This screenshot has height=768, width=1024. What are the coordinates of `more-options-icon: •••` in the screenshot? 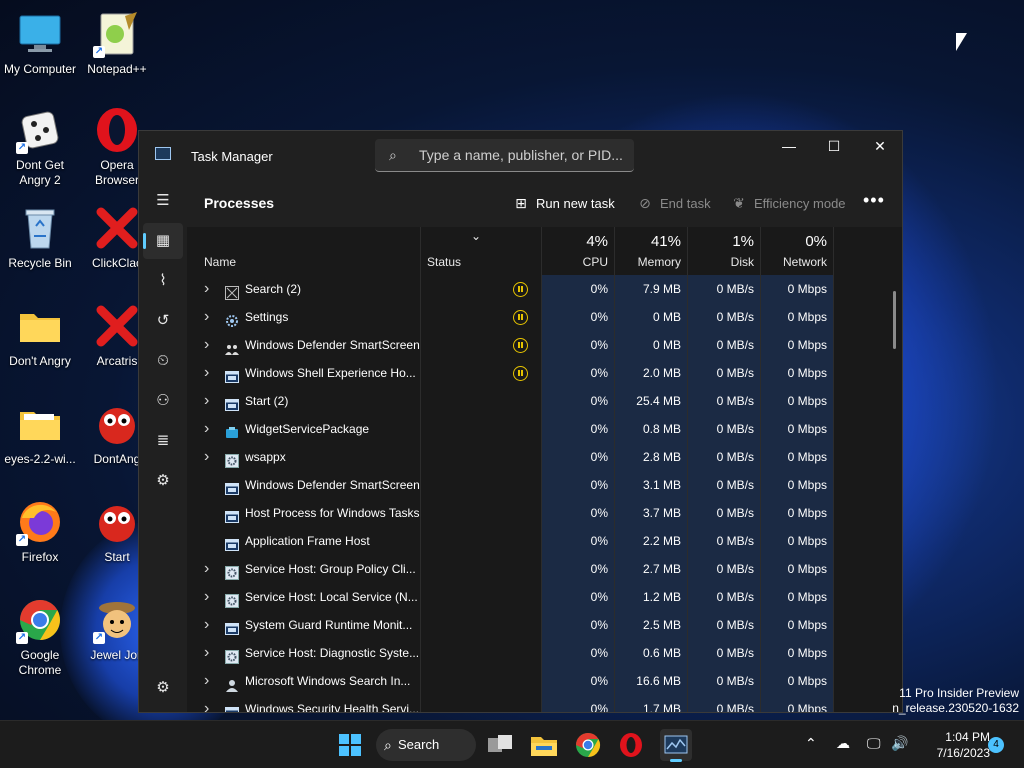 It's located at (874, 200).